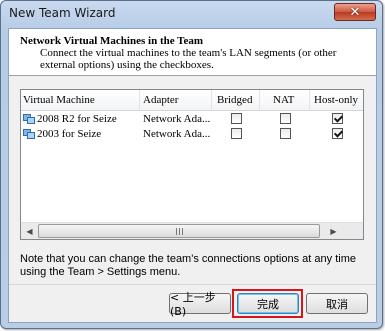 This screenshot has width=385, height=331. Describe the element at coordinates (77, 119) in the screenshot. I see `vm-name: 2008 R2 for Seize` at that location.